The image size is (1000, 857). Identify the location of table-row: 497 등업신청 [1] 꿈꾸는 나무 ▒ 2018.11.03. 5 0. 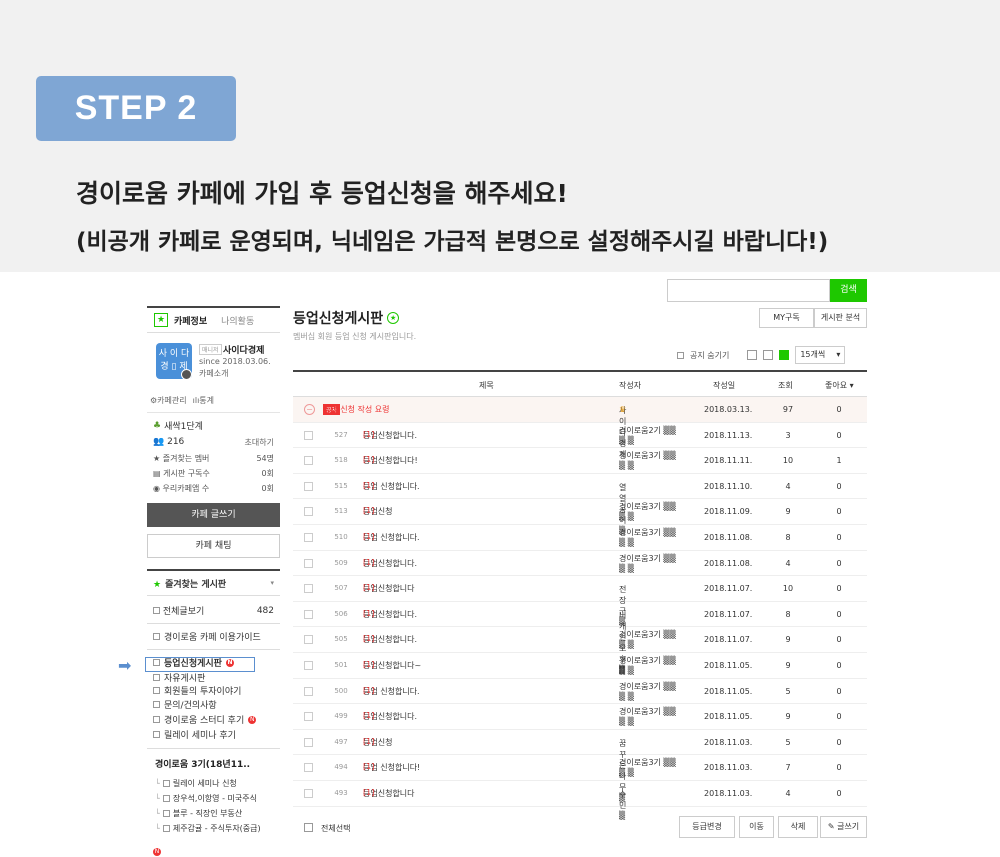
(580, 766).